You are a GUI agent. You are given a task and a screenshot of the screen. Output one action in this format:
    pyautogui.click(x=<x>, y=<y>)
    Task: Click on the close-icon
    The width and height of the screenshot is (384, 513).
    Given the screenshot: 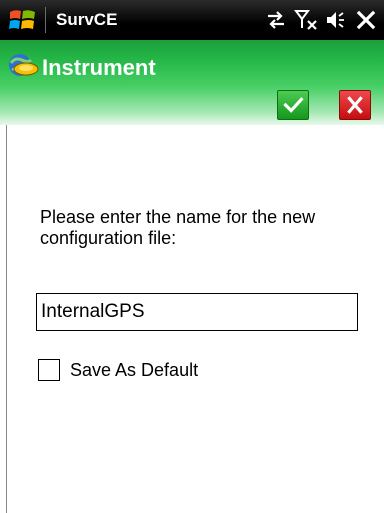 What is the action you would take?
    pyautogui.click(x=366, y=20)
    